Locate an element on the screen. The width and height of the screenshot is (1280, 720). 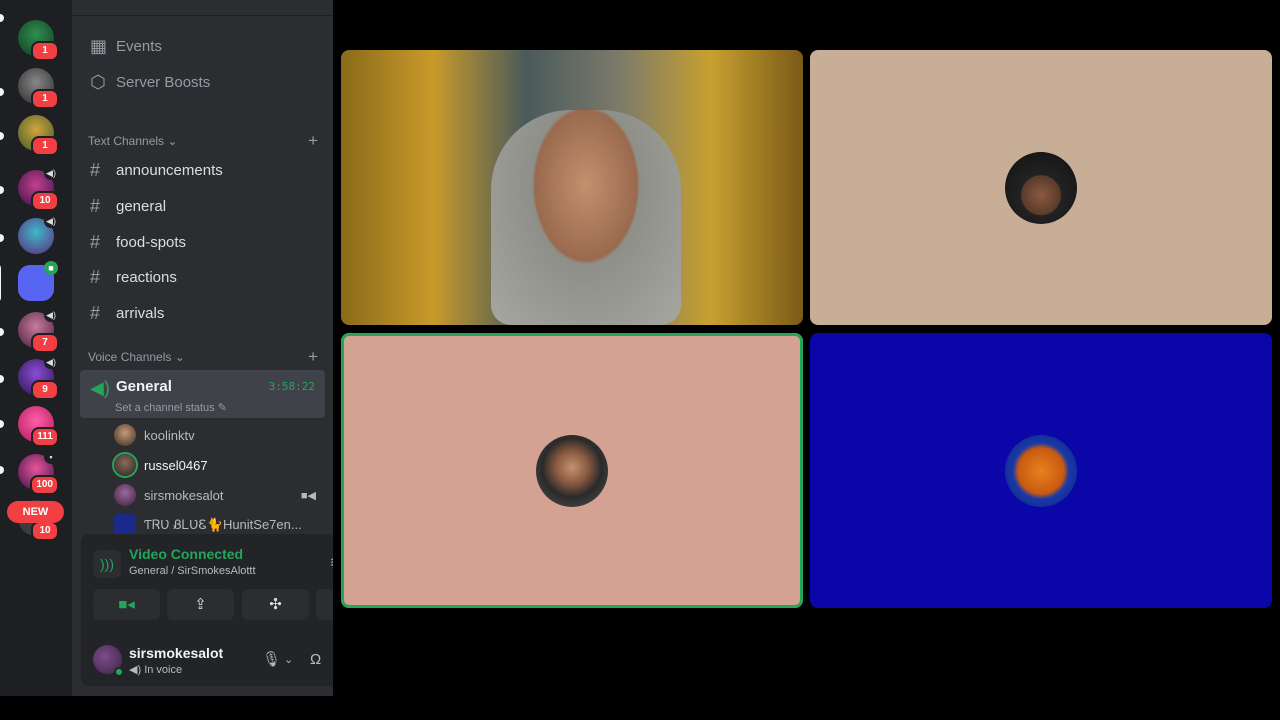
connection-signal-icon: ))) is located at coordinates (107, 564).